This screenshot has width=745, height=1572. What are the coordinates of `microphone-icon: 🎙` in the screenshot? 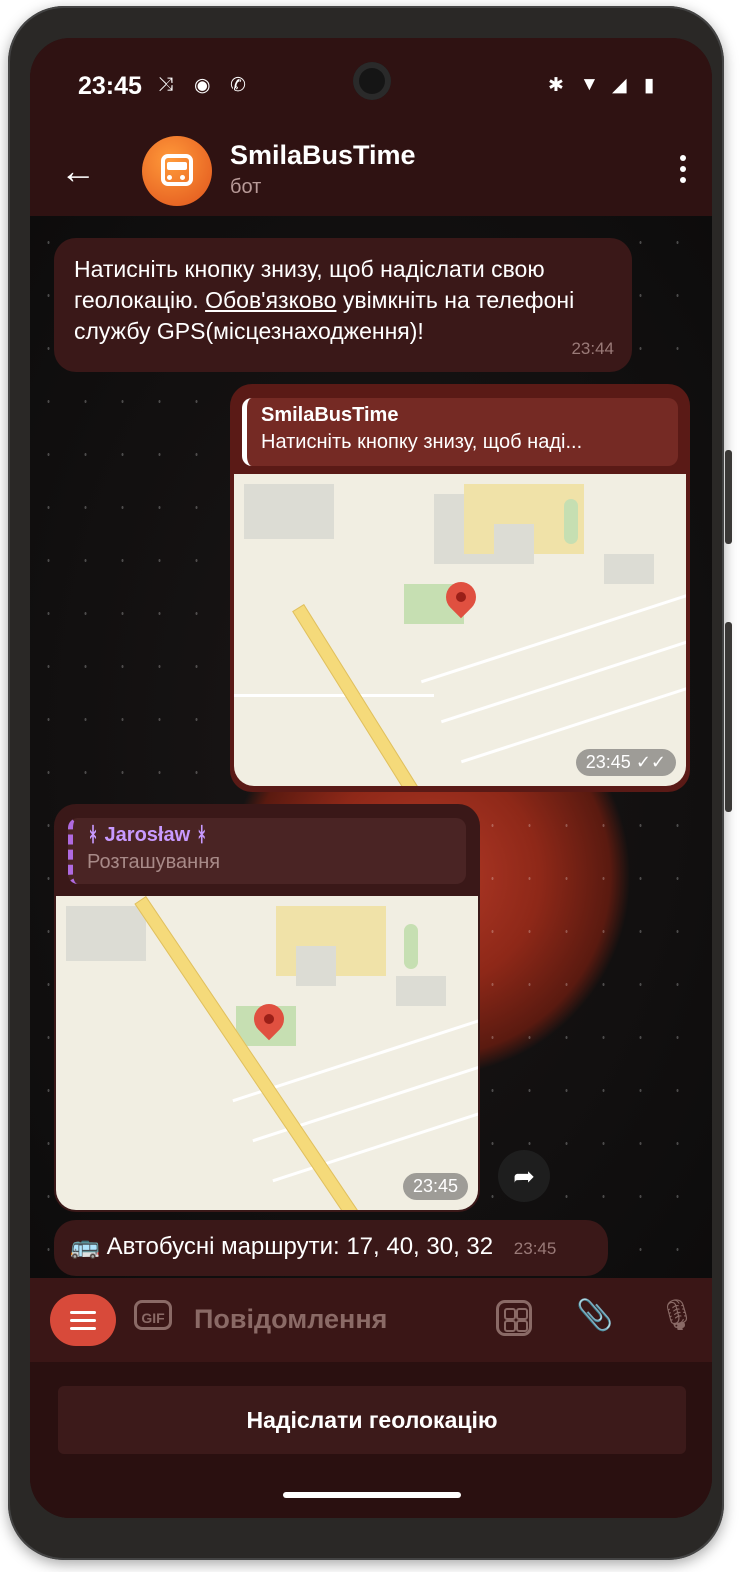 It's located at (677, 1315).